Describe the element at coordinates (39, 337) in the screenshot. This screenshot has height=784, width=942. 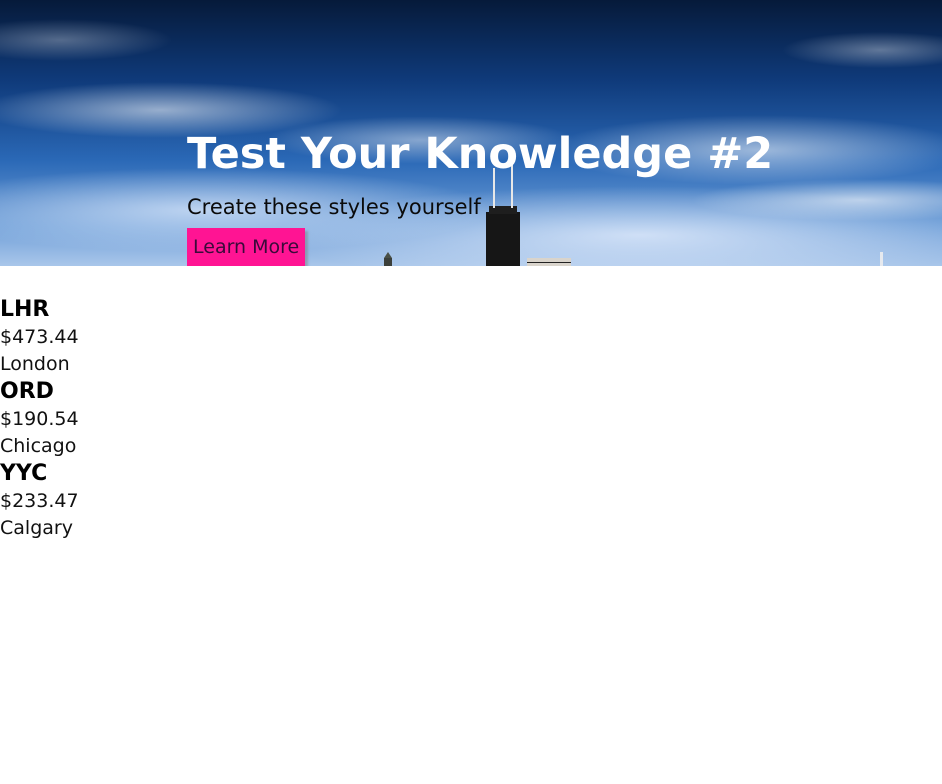
I see `flight-price: $473.44` at that location.